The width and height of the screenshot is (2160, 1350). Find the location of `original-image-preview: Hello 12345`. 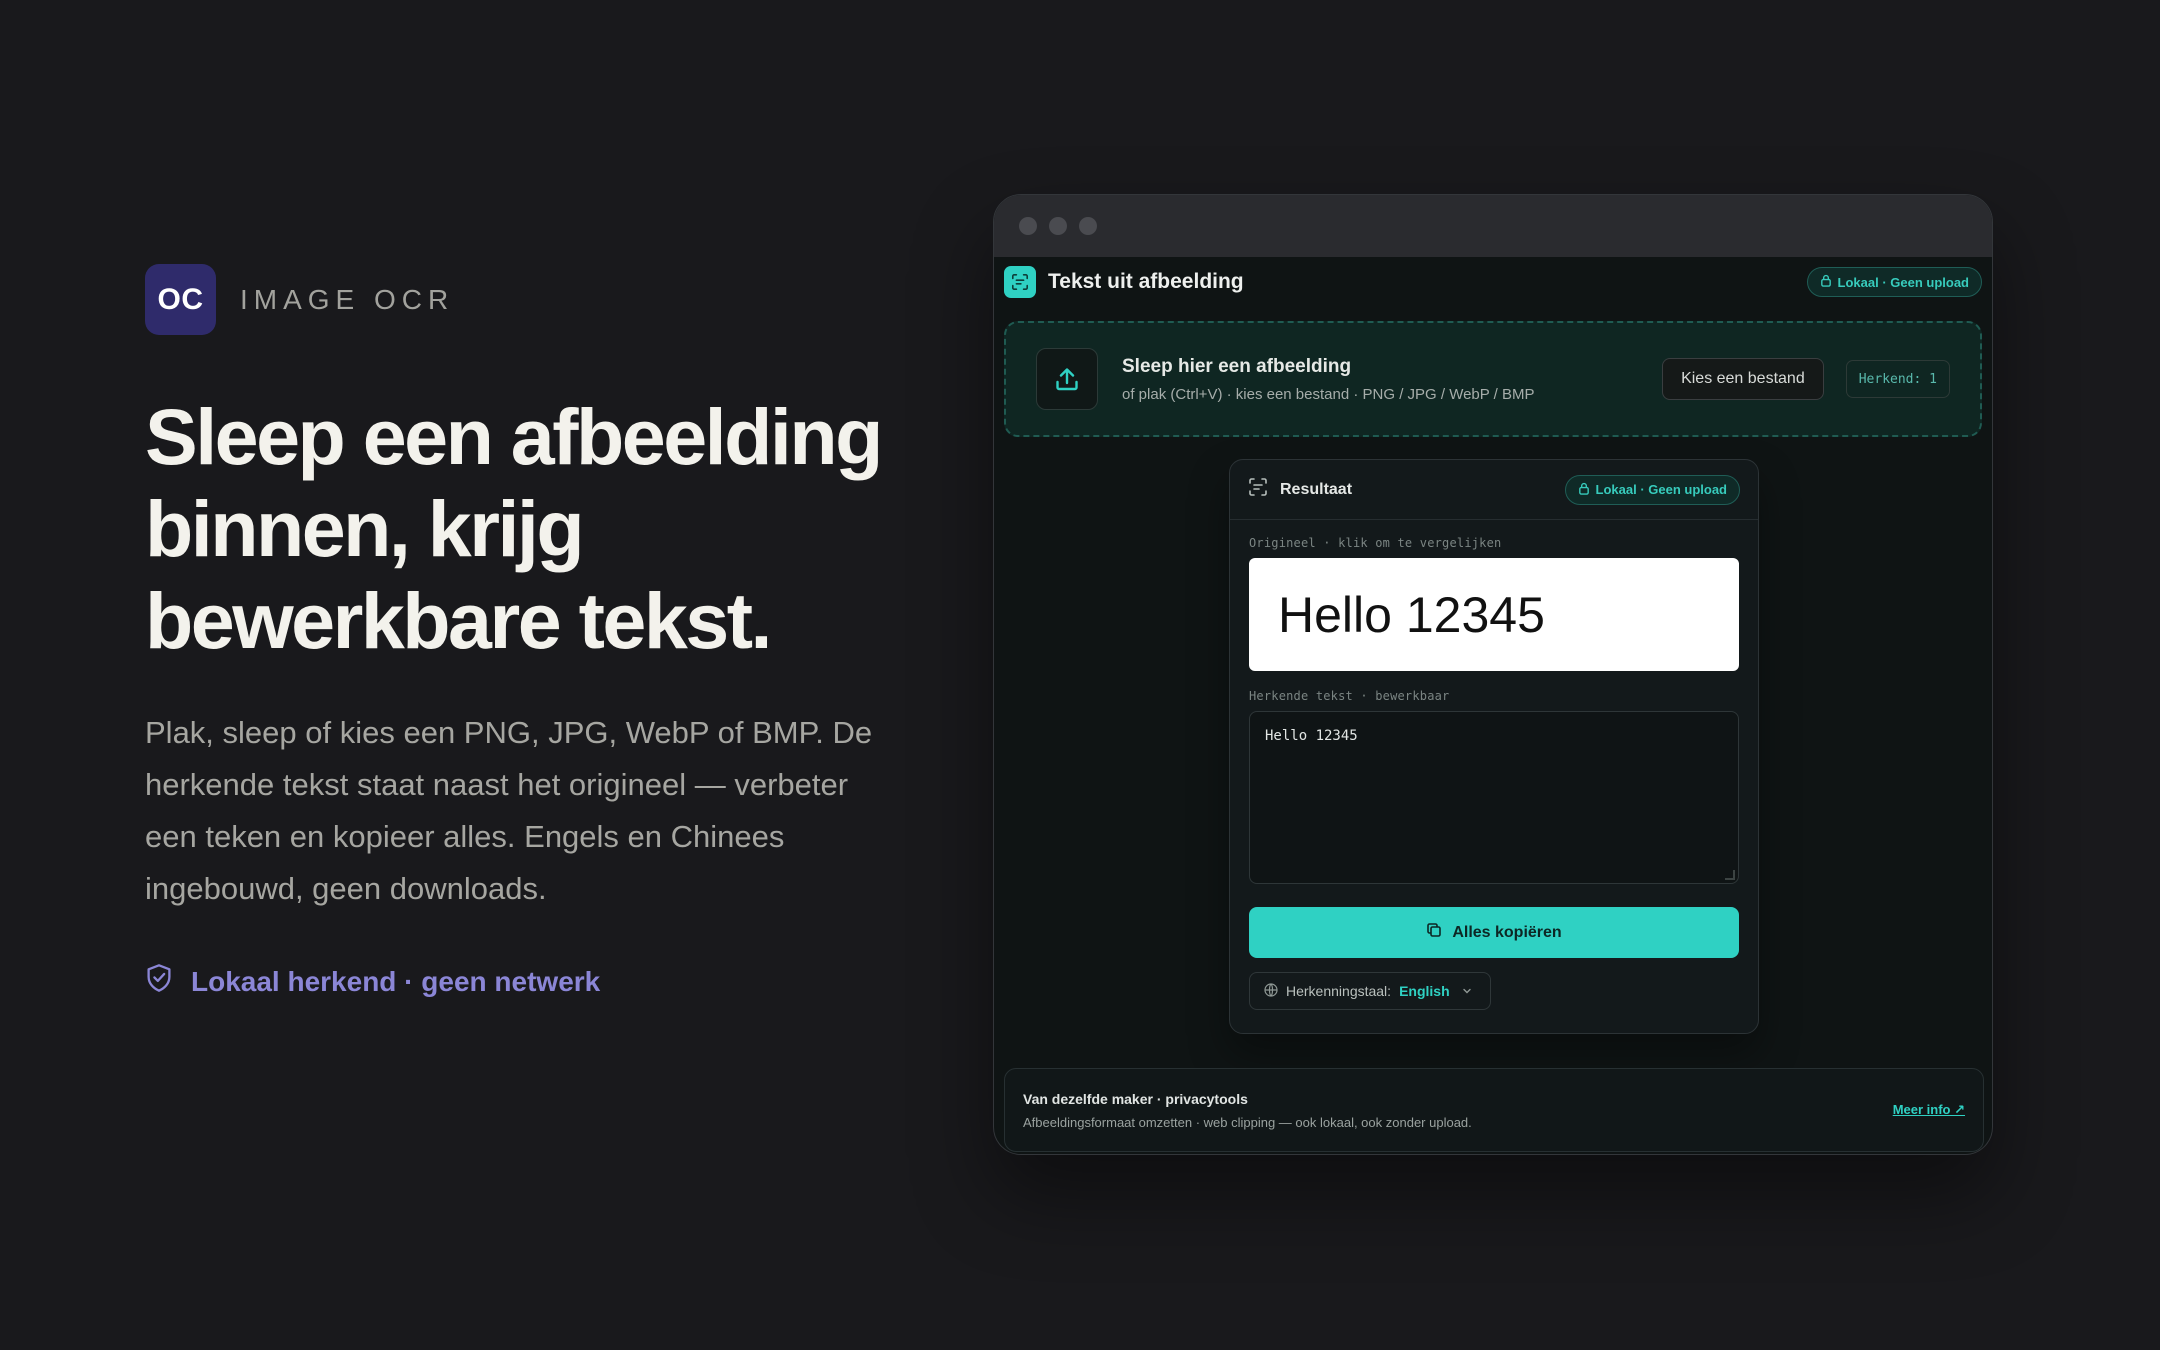

original-image-preview: Hello 12345 is located at coordinates (1494, 614).